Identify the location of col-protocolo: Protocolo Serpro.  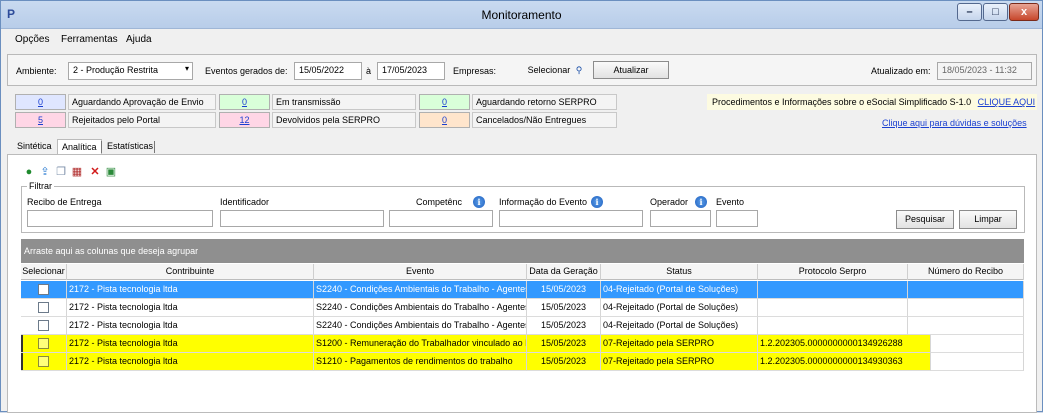
(833, 272).